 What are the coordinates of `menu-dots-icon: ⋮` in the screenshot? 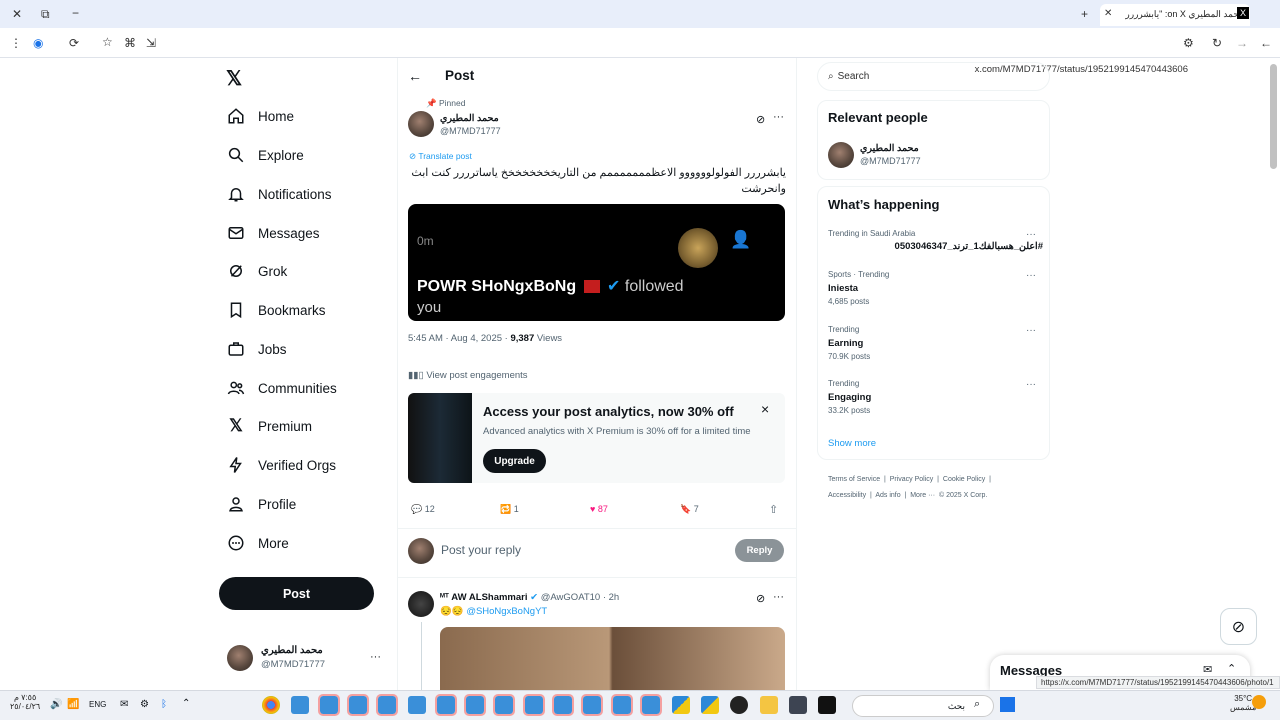 It's located at (16, 43).